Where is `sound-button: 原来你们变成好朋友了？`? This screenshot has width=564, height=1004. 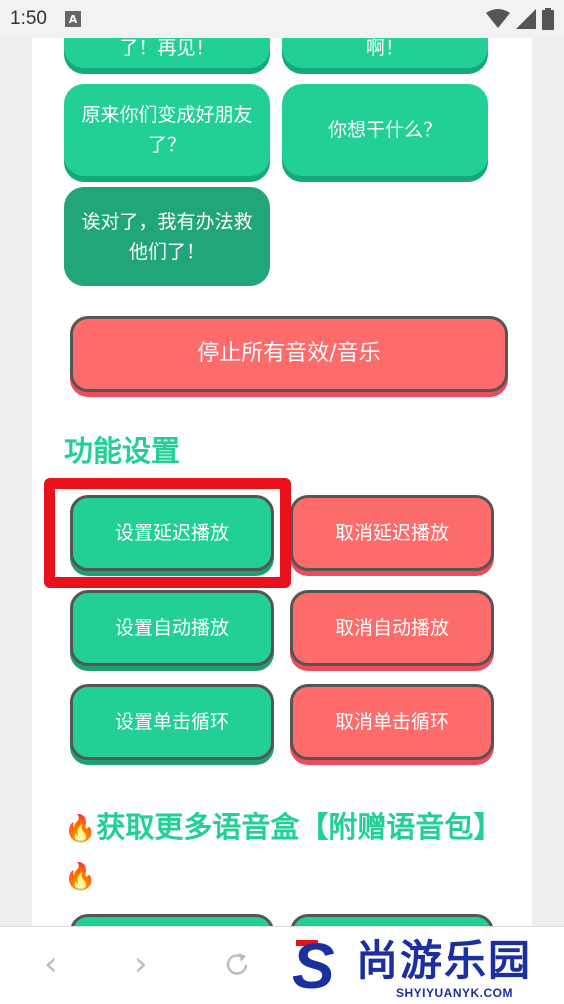 sound-button: 原来你们变成好朋友了？ is located at coordinates (167, 130).